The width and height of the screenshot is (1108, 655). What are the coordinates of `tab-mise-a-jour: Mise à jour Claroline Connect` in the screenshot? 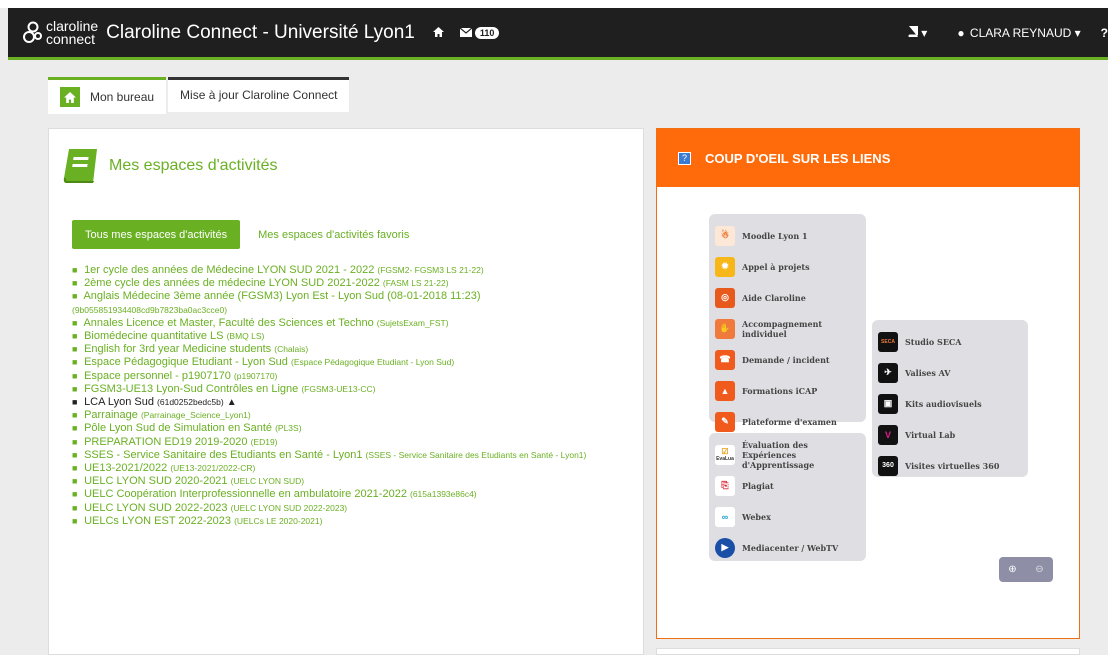 It's located at (259, 94).